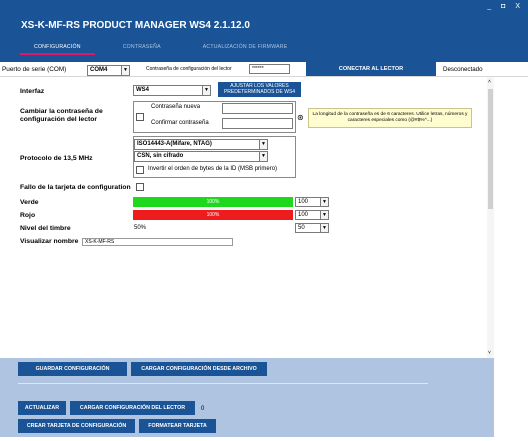 The height and width of the screenshot is (441, 528). Describe the element at coordinates (132, 408) in the screenshot. I see `load-reader-config-button: CARGAR CONFIGURACIÓN DEL LECTOR` at that location.